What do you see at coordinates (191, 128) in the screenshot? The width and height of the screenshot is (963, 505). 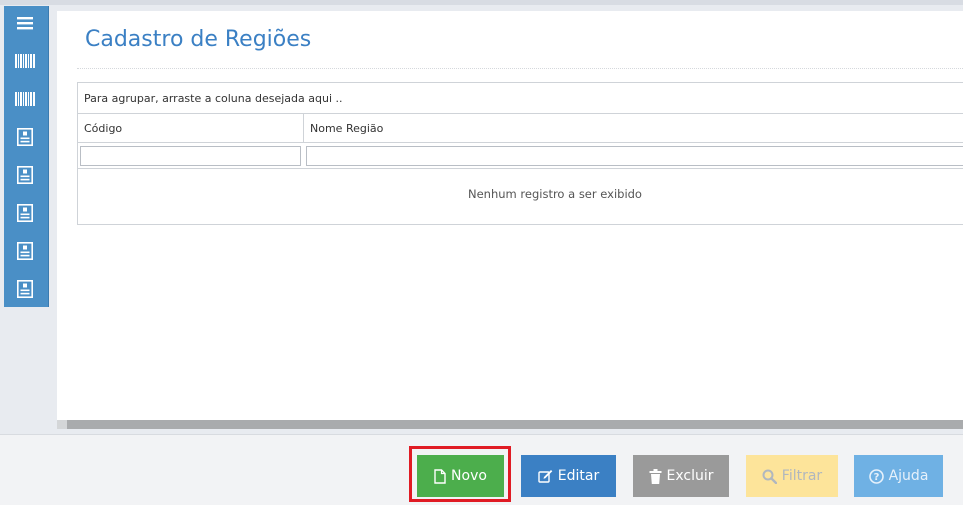 I see `column-header-codigo: Código` at bounding box center [191, 128].